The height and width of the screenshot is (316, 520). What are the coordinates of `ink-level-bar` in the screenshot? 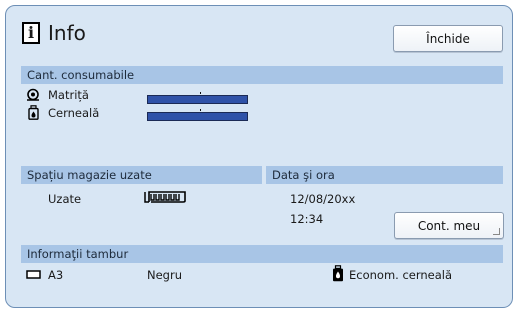 It's located at (197, 116).